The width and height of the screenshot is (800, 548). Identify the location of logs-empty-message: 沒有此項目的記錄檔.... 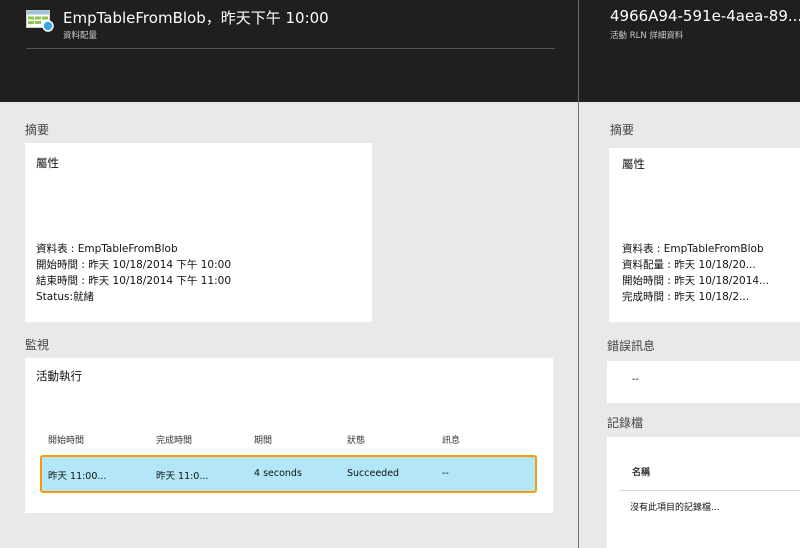
(675, 508).